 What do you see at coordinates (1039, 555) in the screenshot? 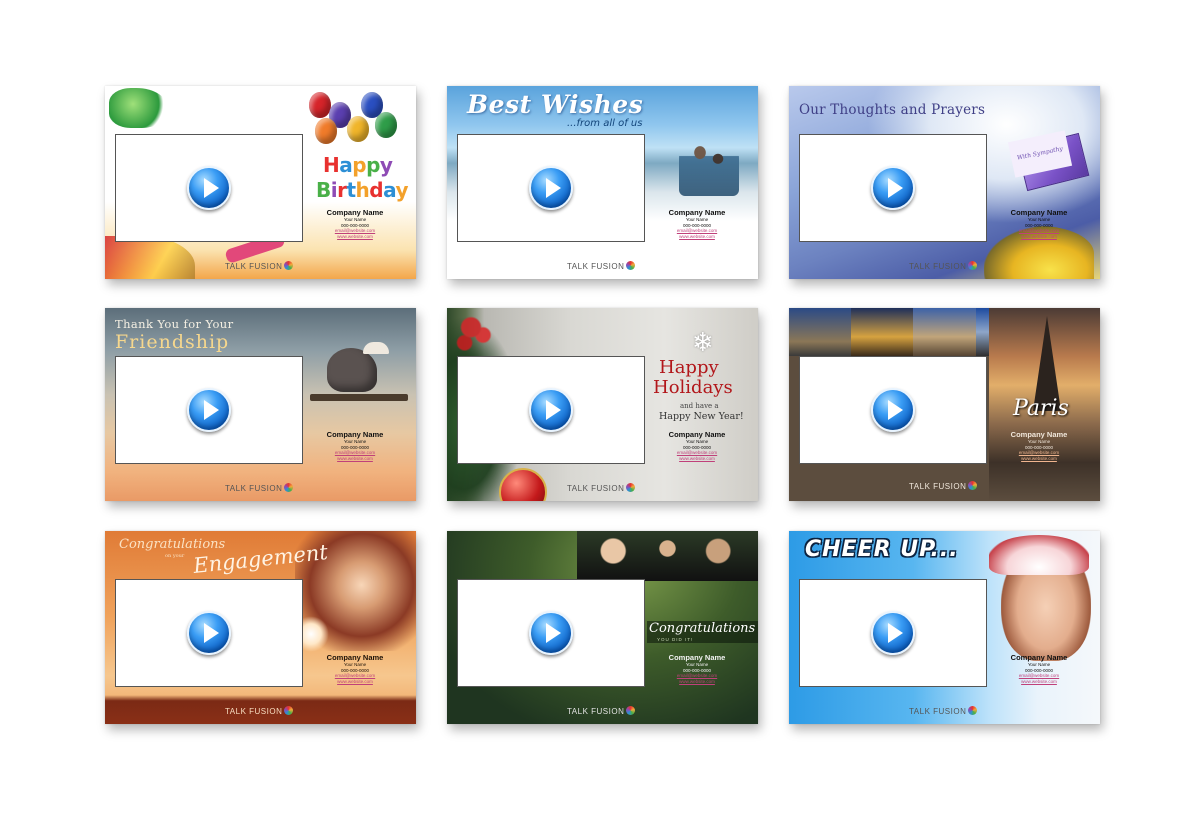
I see `hat-decoration` at bounding box center [1039, 555].